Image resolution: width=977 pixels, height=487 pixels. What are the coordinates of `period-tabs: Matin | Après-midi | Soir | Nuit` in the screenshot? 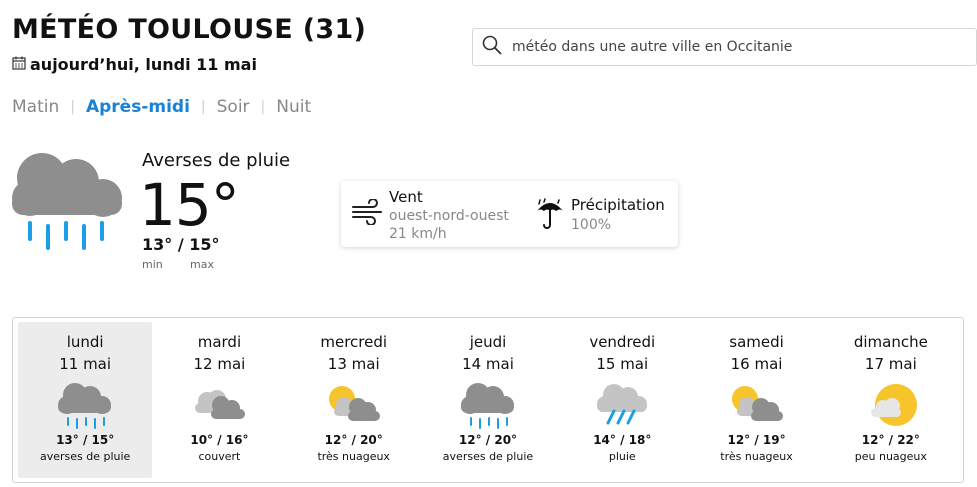 It's located at (161, 107).